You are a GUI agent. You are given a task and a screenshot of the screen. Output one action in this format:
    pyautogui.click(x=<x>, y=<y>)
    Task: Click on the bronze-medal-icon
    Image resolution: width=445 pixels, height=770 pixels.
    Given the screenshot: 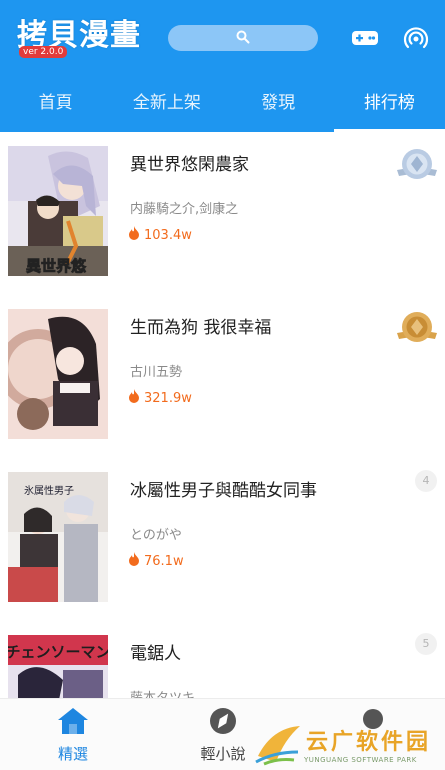 What is the action you would take?
    pyautogui.click(x=417, y=327)
    